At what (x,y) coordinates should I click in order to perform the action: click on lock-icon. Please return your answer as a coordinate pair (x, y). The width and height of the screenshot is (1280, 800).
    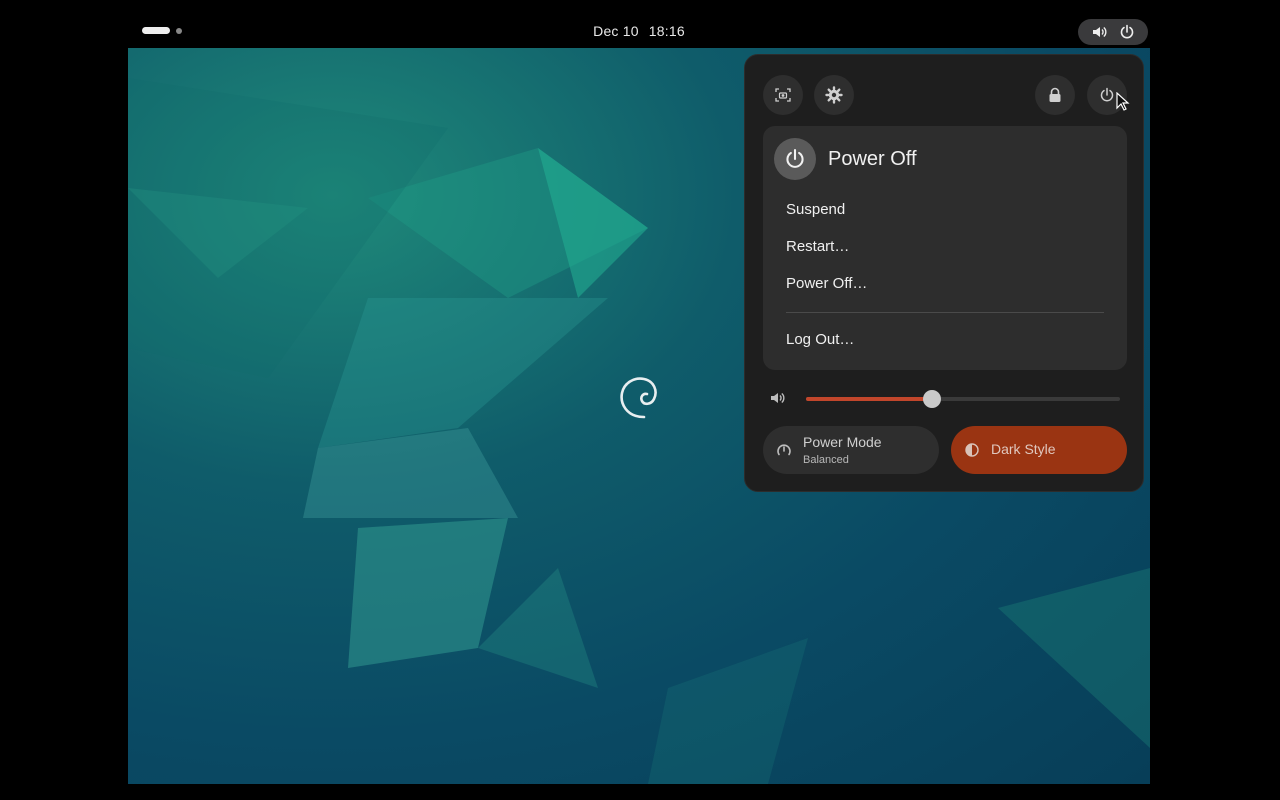
    Looking at the image, I should click on (1055, 94).